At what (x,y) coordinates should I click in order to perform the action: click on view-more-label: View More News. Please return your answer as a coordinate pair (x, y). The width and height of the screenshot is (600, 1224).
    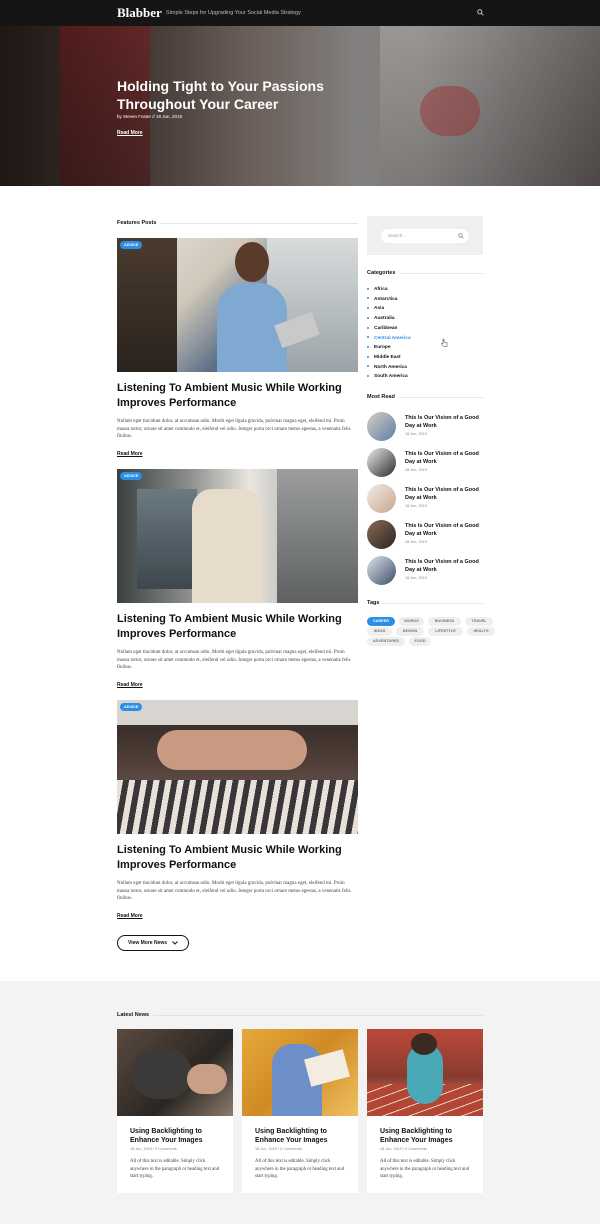
    Looking at the image, I should click on (147, 943).